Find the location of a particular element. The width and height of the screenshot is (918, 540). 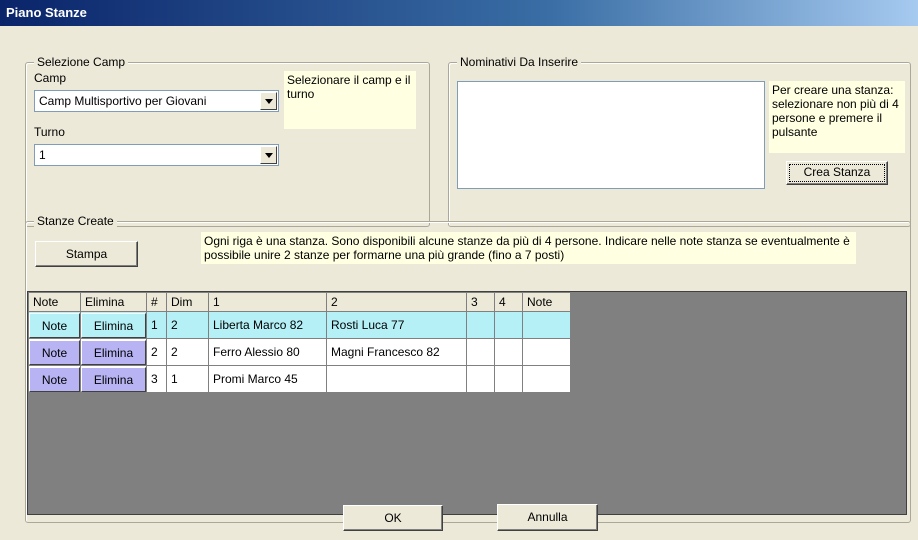

row-dim: 1 is located at coordinates (187, 379).